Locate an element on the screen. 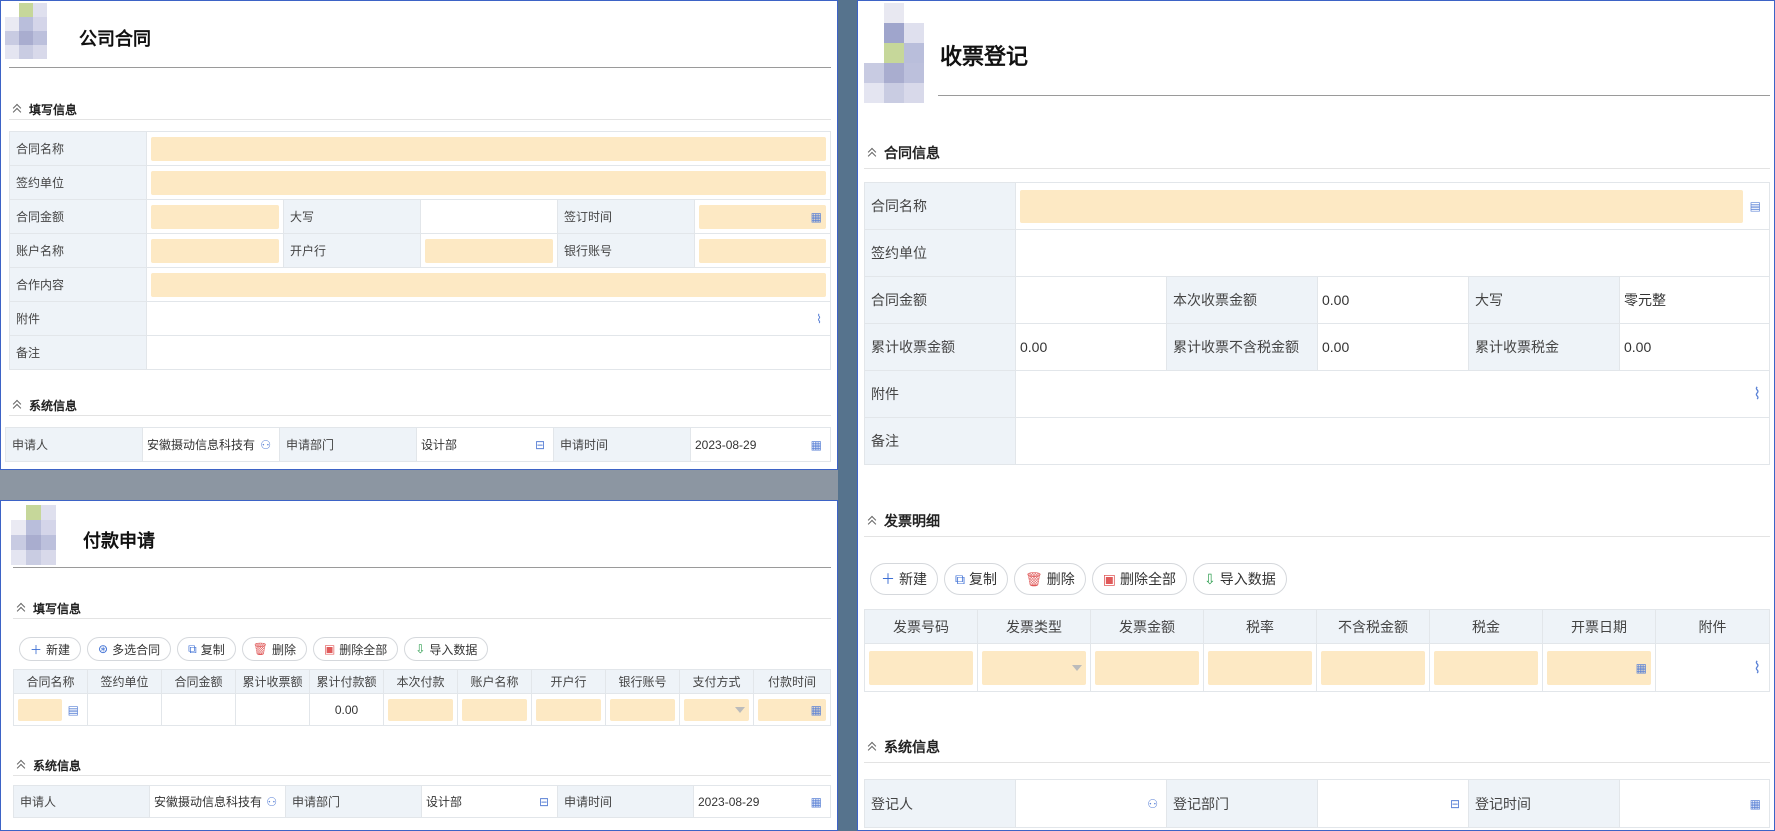 This screenshot has width=1775, height=831. contract-amount-input is located at coordinates (215, 216).